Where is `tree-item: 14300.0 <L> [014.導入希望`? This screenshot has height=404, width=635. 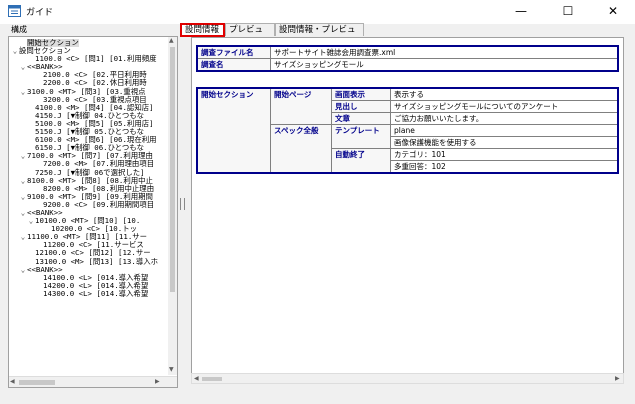
tree-item: 14300.0 <L> [014.導入希望 is located at coordinates (88, 293).